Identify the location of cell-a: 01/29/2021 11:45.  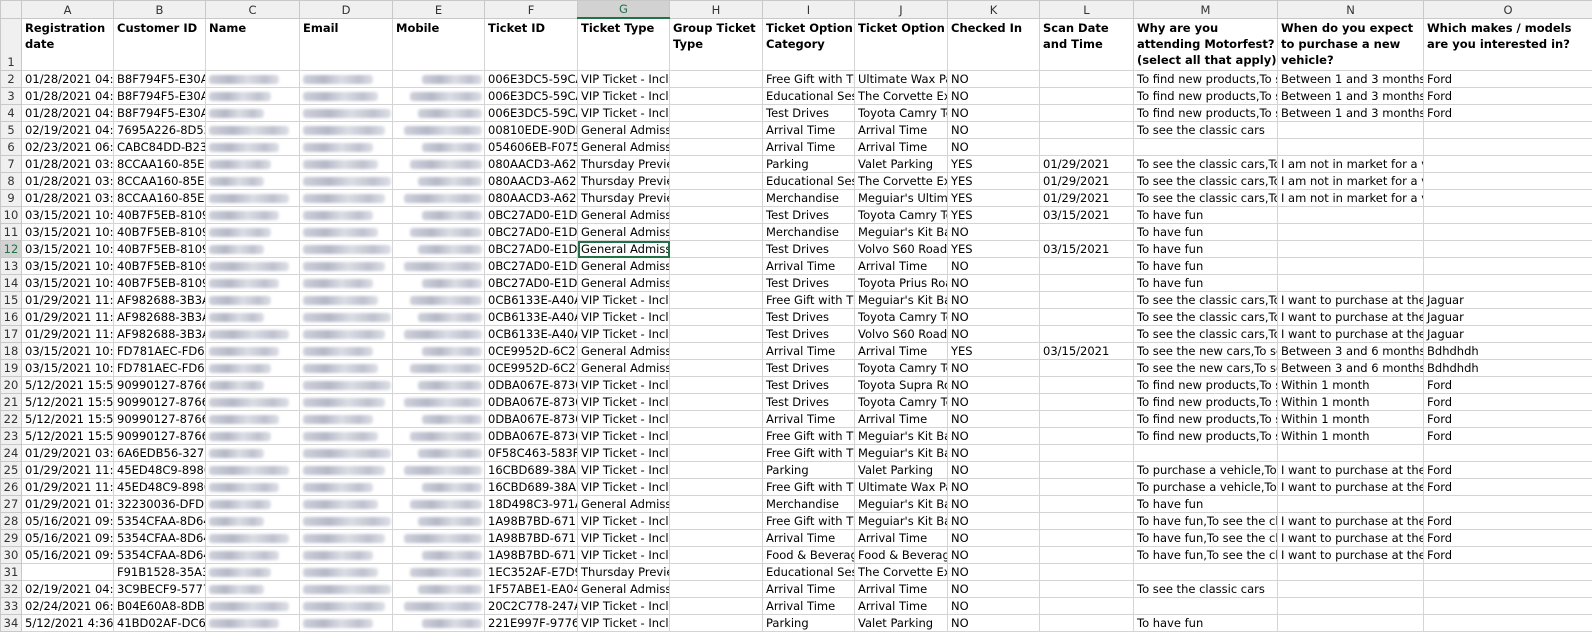
(68, 317).